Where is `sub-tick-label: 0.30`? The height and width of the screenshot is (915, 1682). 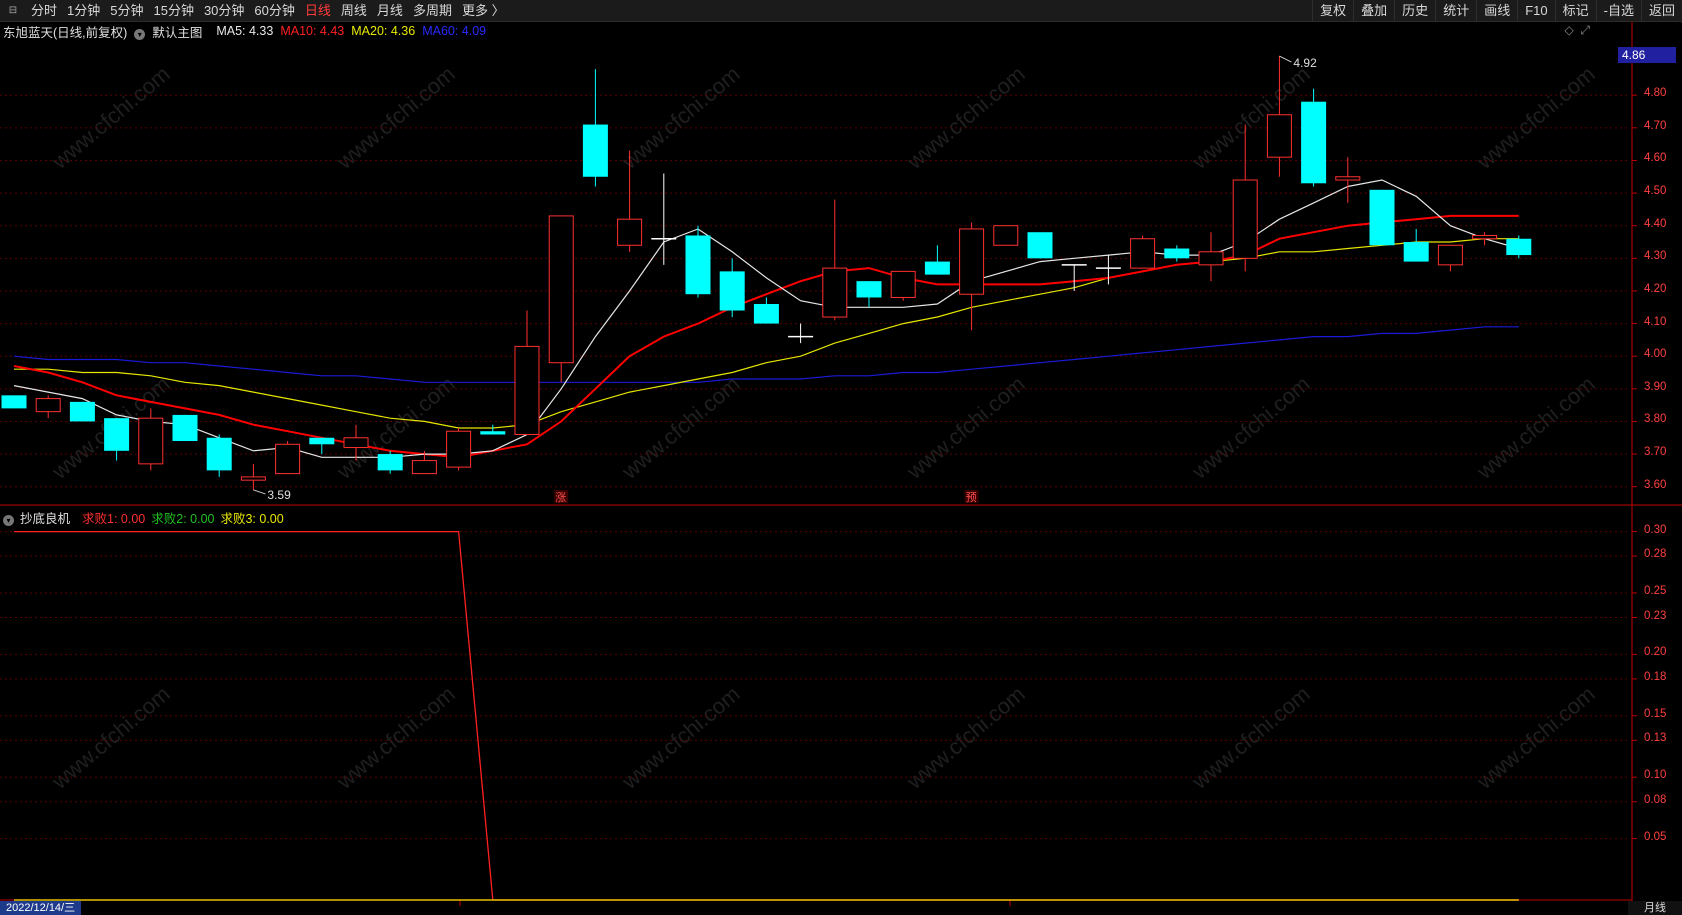 sub-tick-label: 0.30 is located at coordinates (1655, 529).